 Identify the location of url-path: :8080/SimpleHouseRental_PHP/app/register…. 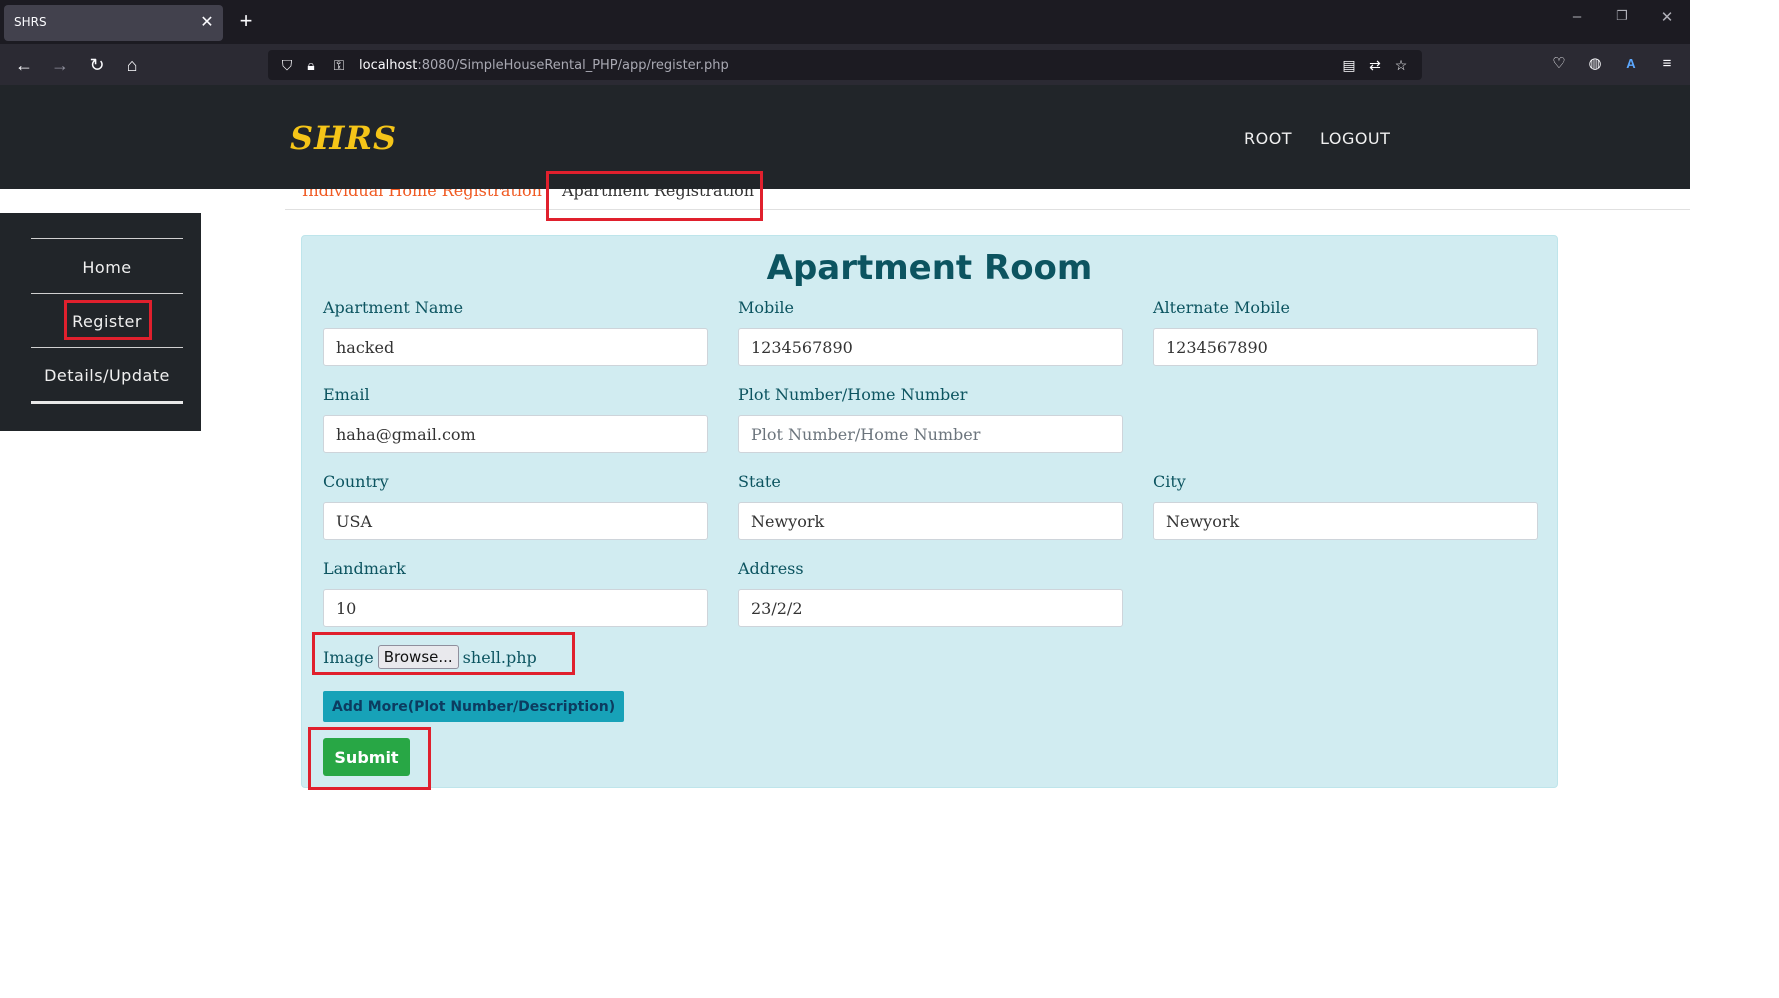
(573, 65).